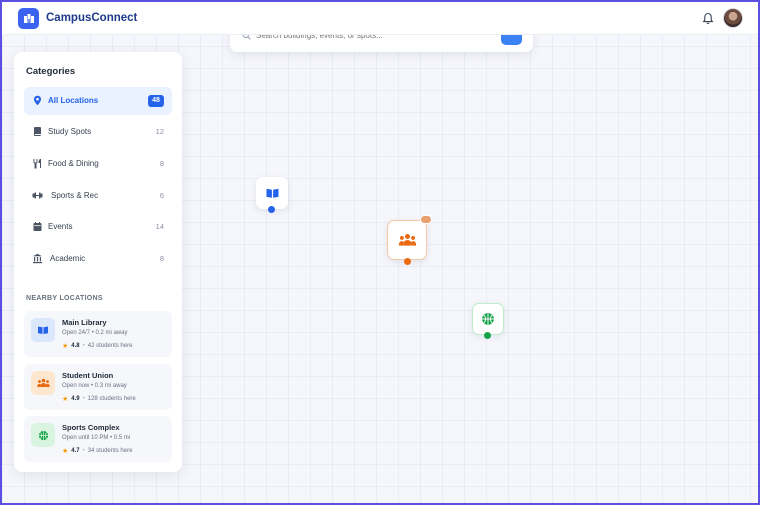  What do you see at coordinates (161, 195) in the screenshot?
I see `category-count: 6` at bounding box center [161, 195].